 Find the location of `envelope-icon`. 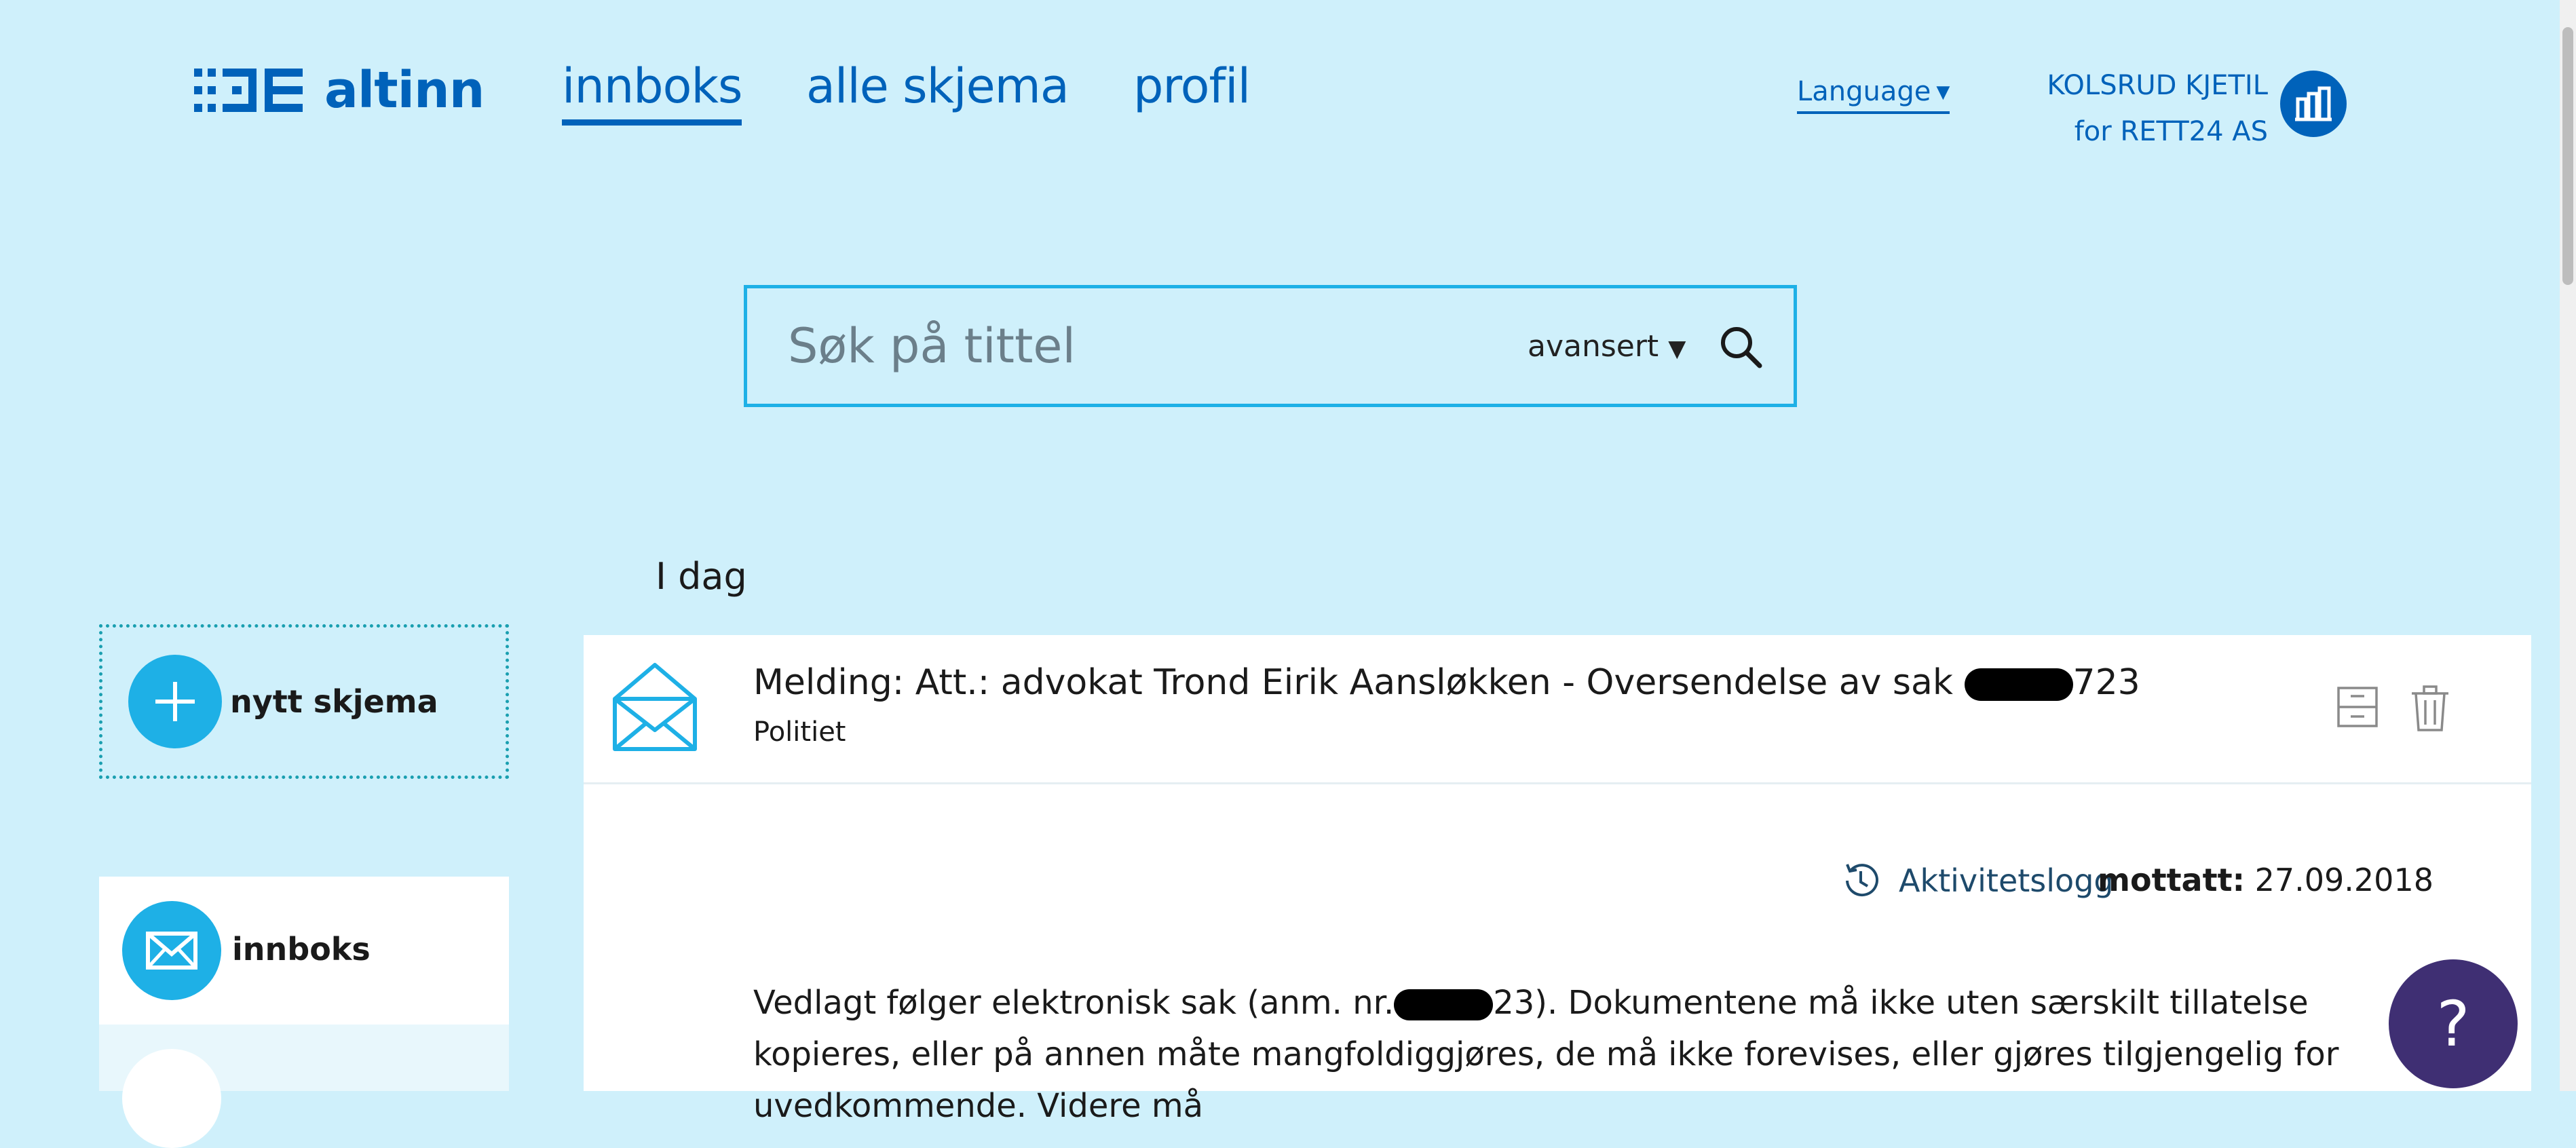

envelope-icon is located at coordinates (172, 951).